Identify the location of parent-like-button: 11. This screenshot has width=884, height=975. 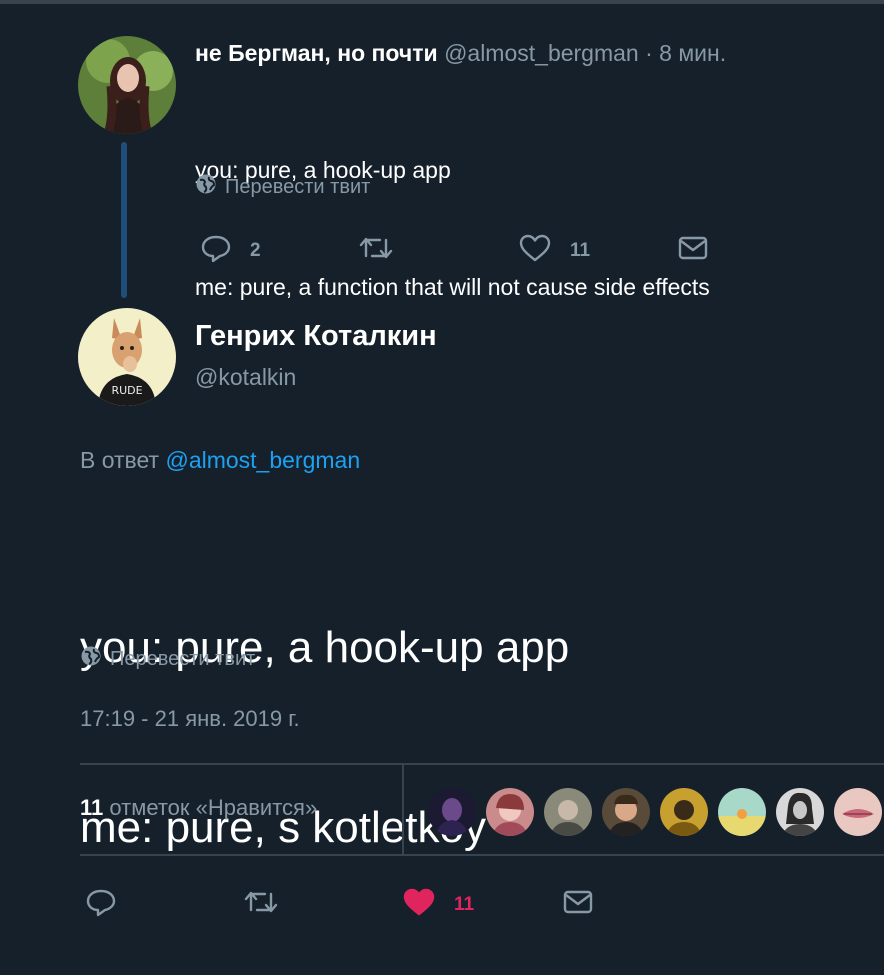
(554, 251).